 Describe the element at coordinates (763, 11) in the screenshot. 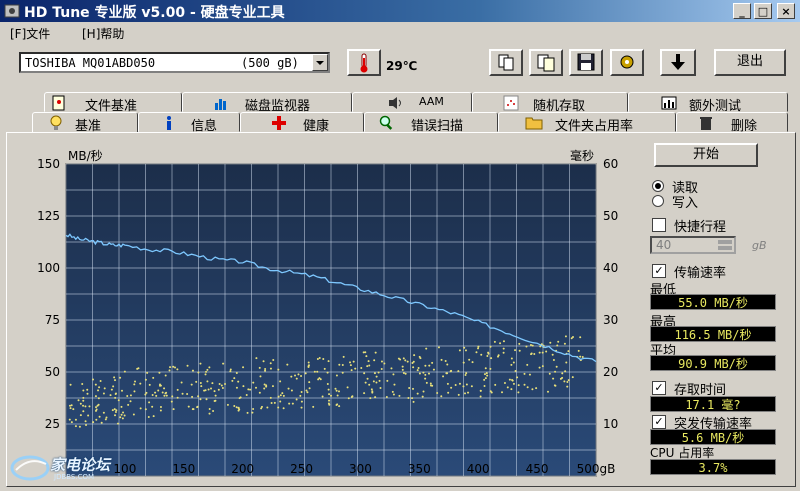

I see `maximize-button: □` at that location.